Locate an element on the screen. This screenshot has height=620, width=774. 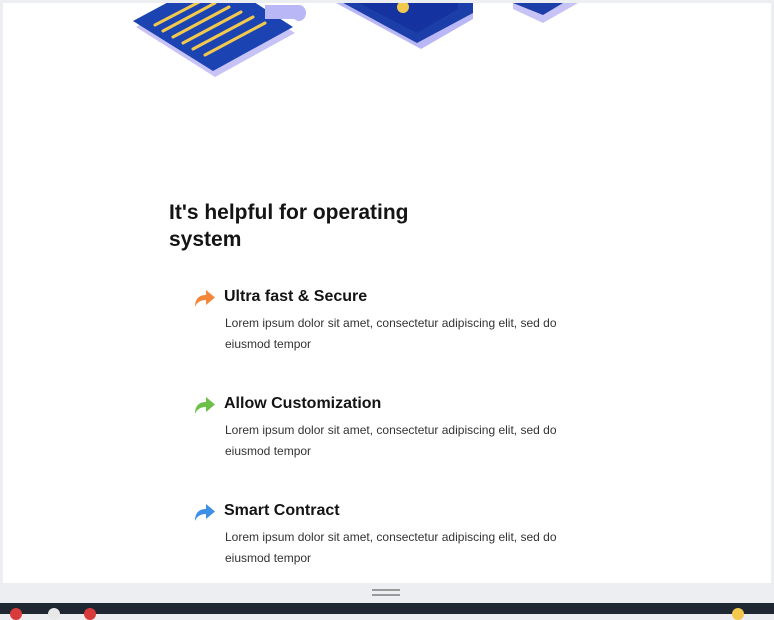
section-title: It's helpful for operating system is located at coordinates (289, 226).